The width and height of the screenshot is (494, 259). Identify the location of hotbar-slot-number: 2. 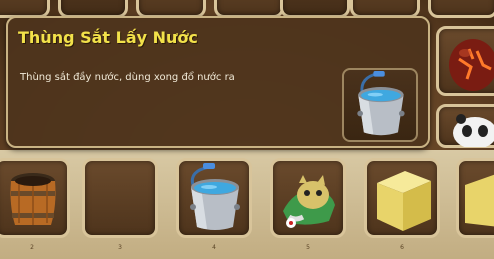
(32, 247).